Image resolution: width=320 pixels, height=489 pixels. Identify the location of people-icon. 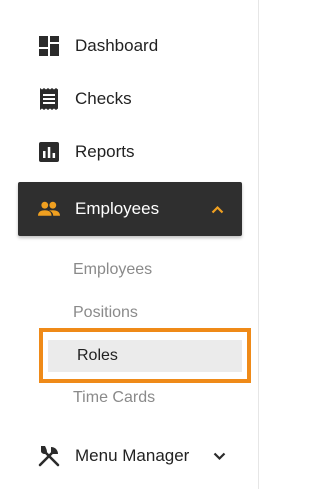
(49, 209).